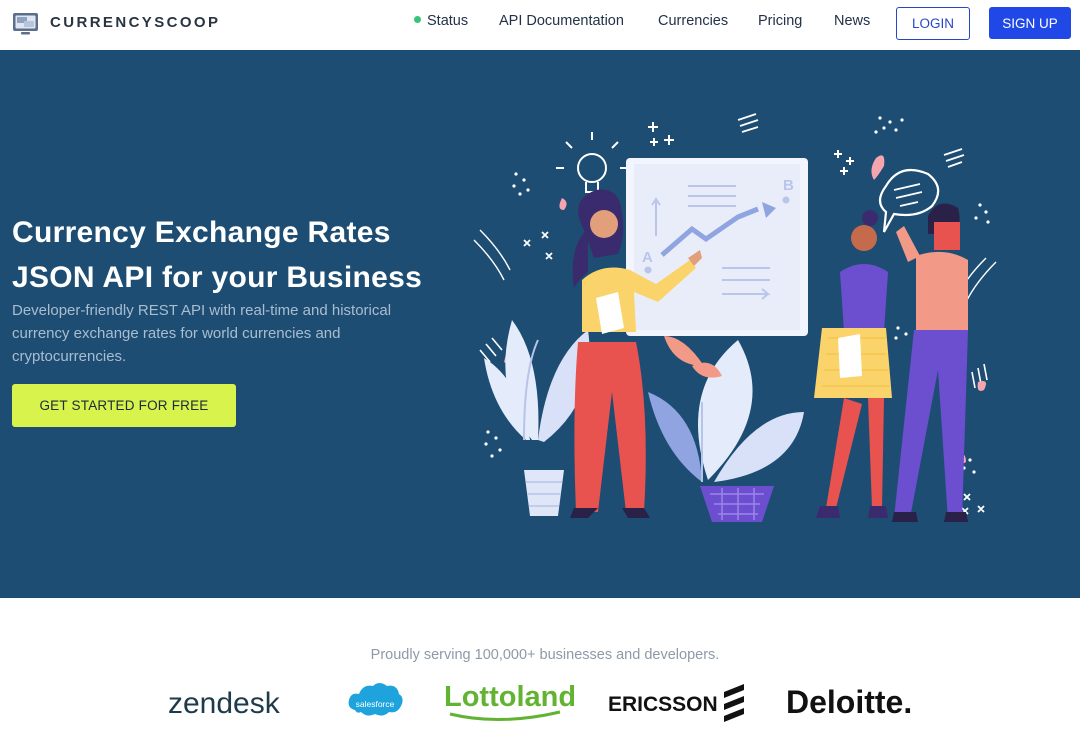 This screenshot has height=735, width=1080. I want to click on board-label-a: A, so click(647, 257).